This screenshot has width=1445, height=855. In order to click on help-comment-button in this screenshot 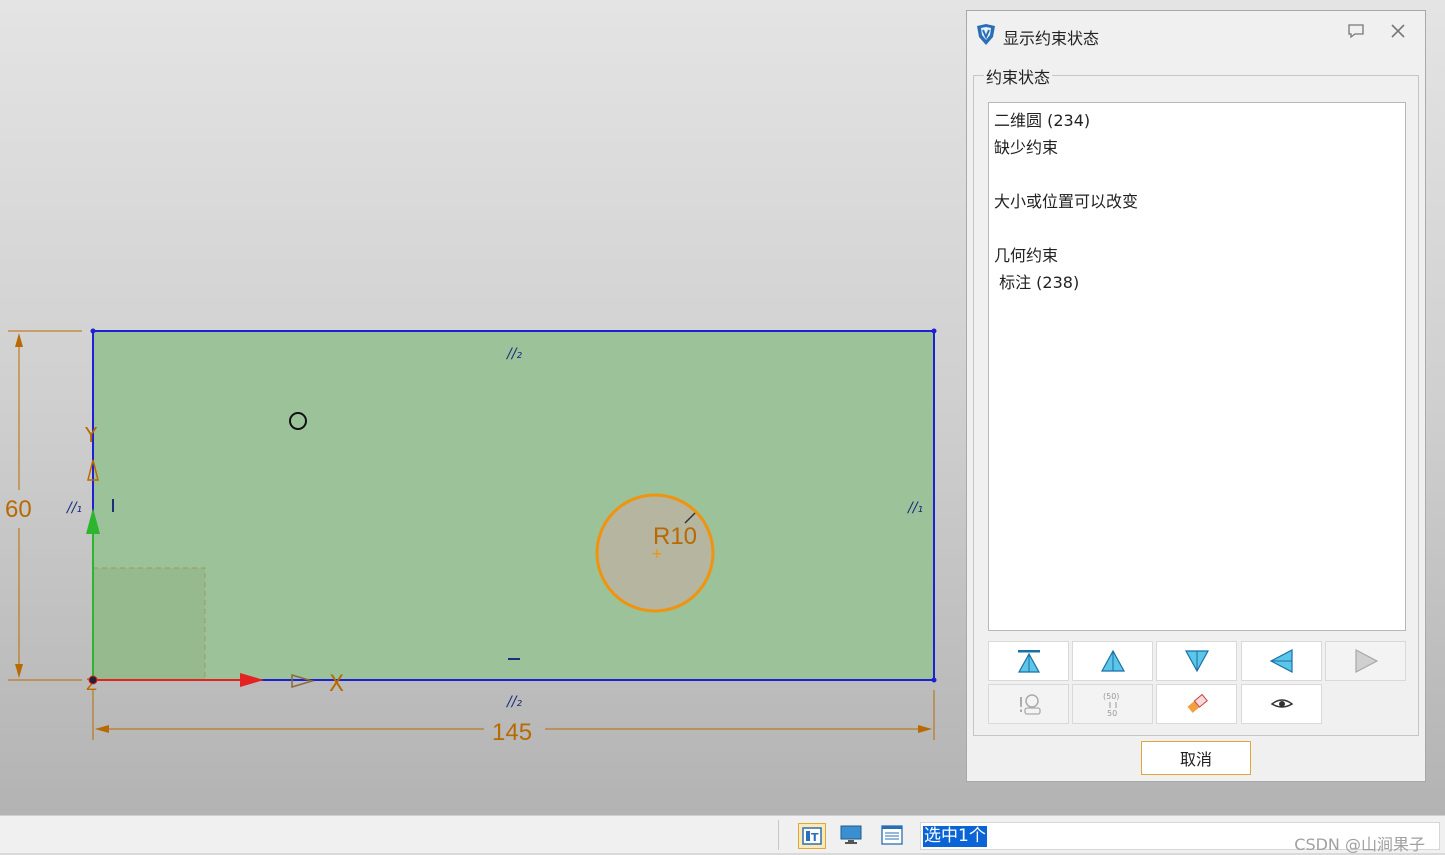, I will do `click(1356, 34)`.